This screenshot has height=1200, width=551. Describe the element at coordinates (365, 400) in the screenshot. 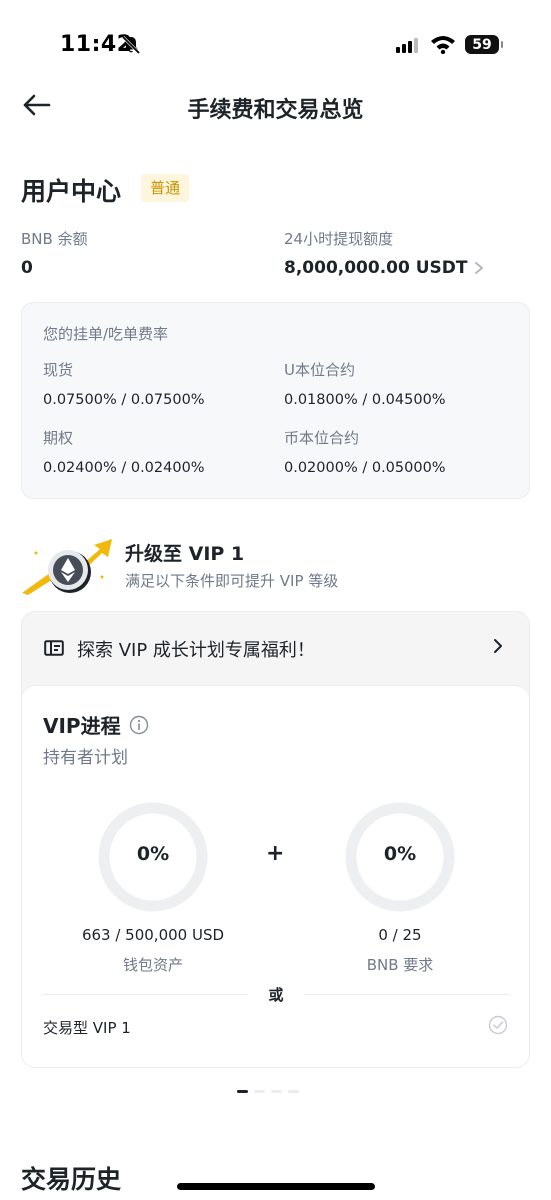

I see `fee-value: 0.01800% / 0.04500%` at that location.